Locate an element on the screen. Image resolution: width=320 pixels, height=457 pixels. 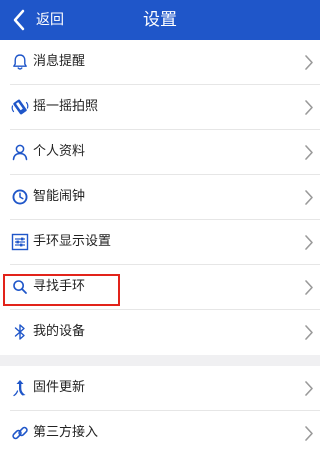
settings-item-my-device: 我的设备 is located at coordinates (160, 332).